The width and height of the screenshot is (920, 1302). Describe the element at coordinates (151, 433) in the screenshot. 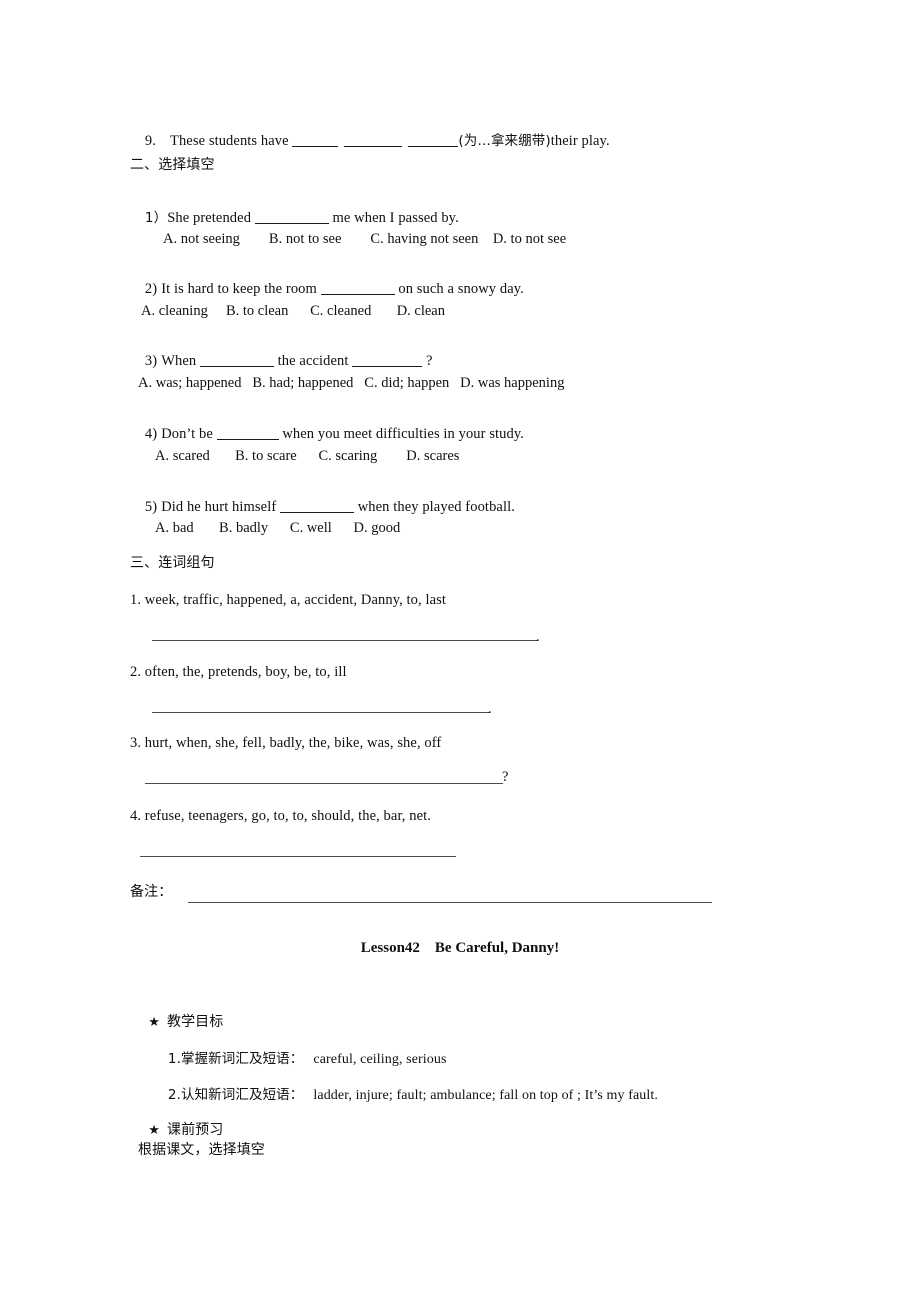

I see `question-4-number: 4)` at that location.